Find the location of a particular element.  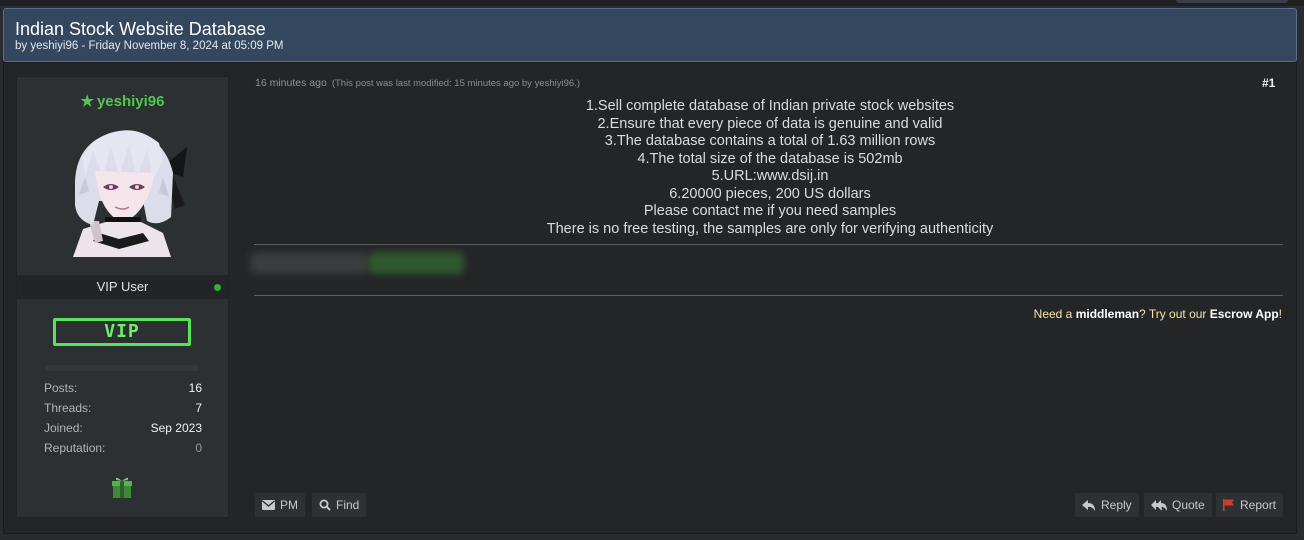

report-button-label: Report is located at coordinates (1258, 505).